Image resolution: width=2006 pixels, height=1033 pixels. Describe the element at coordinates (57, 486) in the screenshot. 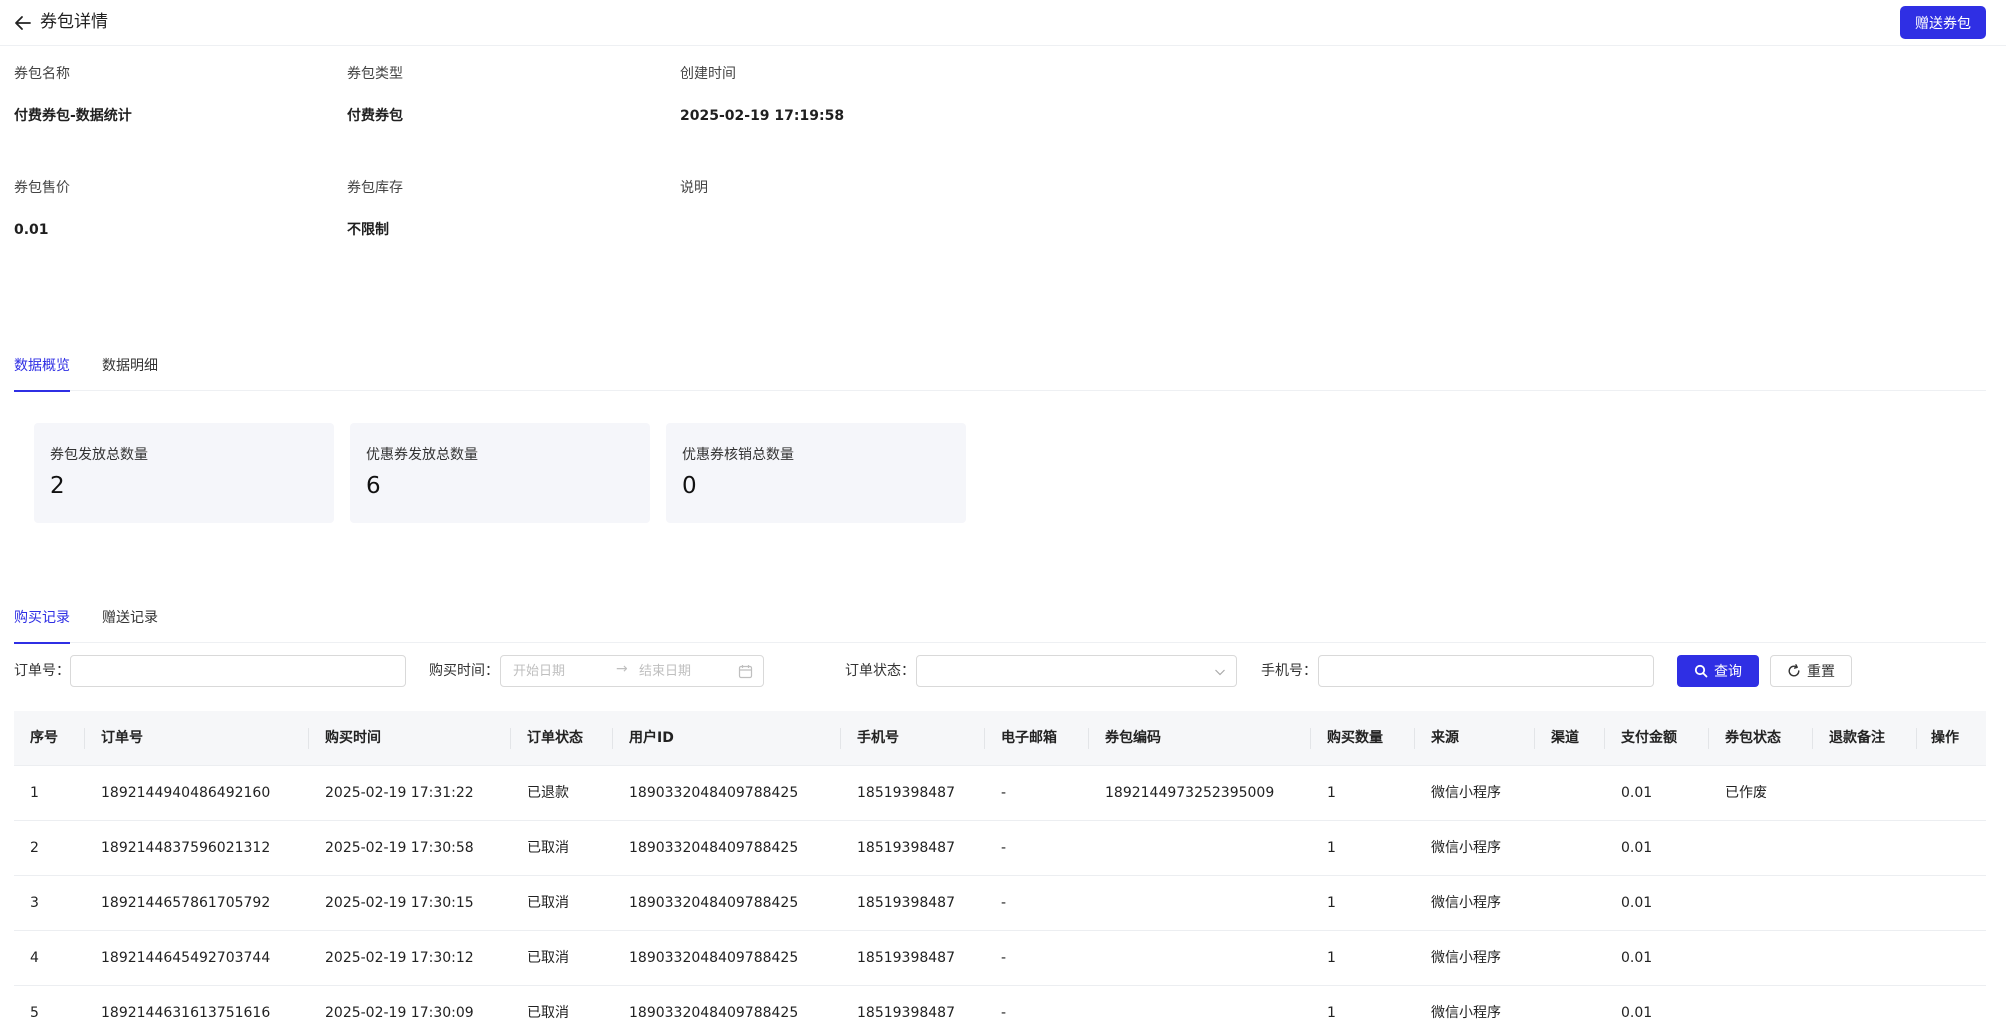

I see `stat-value: 2` at that location.